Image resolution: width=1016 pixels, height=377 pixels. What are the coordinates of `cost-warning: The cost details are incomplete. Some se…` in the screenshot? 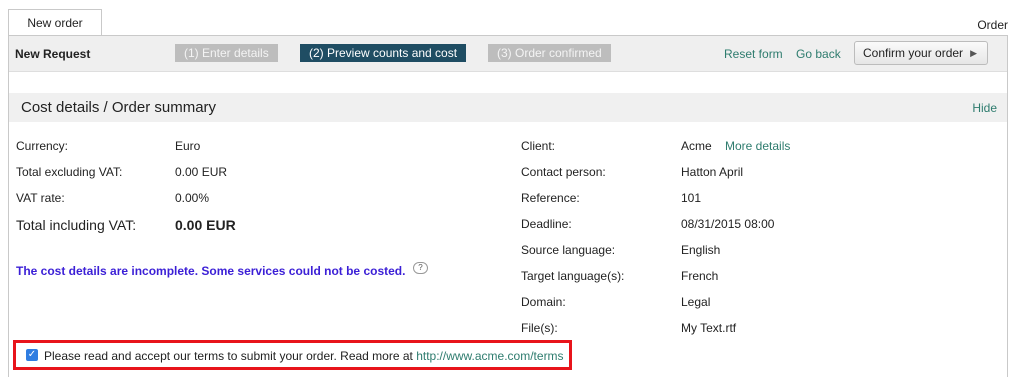 It's located at (211, 271).